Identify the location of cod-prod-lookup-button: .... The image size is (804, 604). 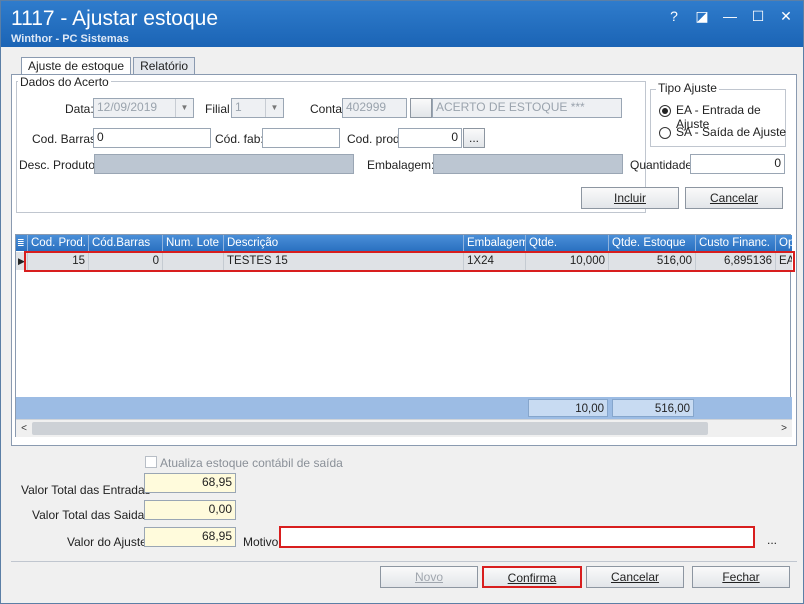
(474, 138).